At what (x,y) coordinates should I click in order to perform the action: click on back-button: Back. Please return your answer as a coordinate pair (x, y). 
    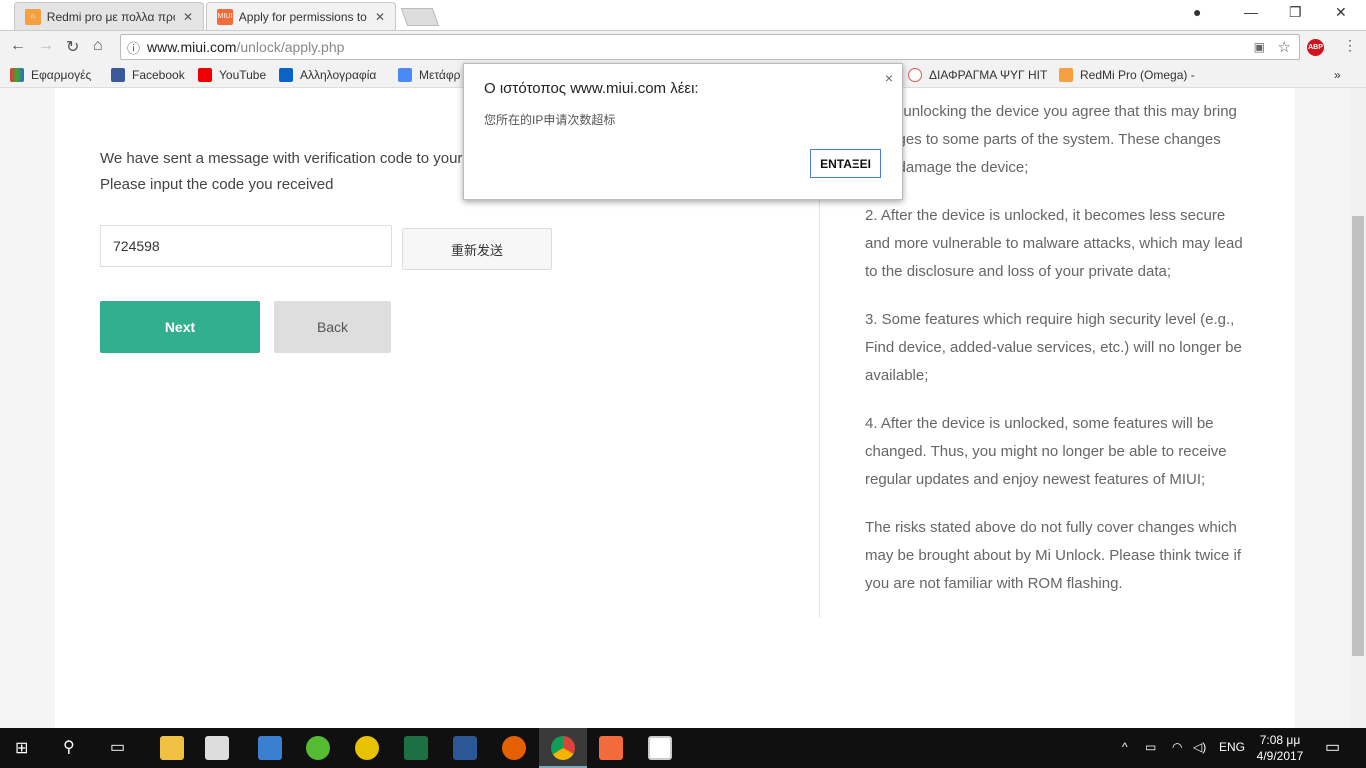
    Looking at the image, I should click on (332, 327).